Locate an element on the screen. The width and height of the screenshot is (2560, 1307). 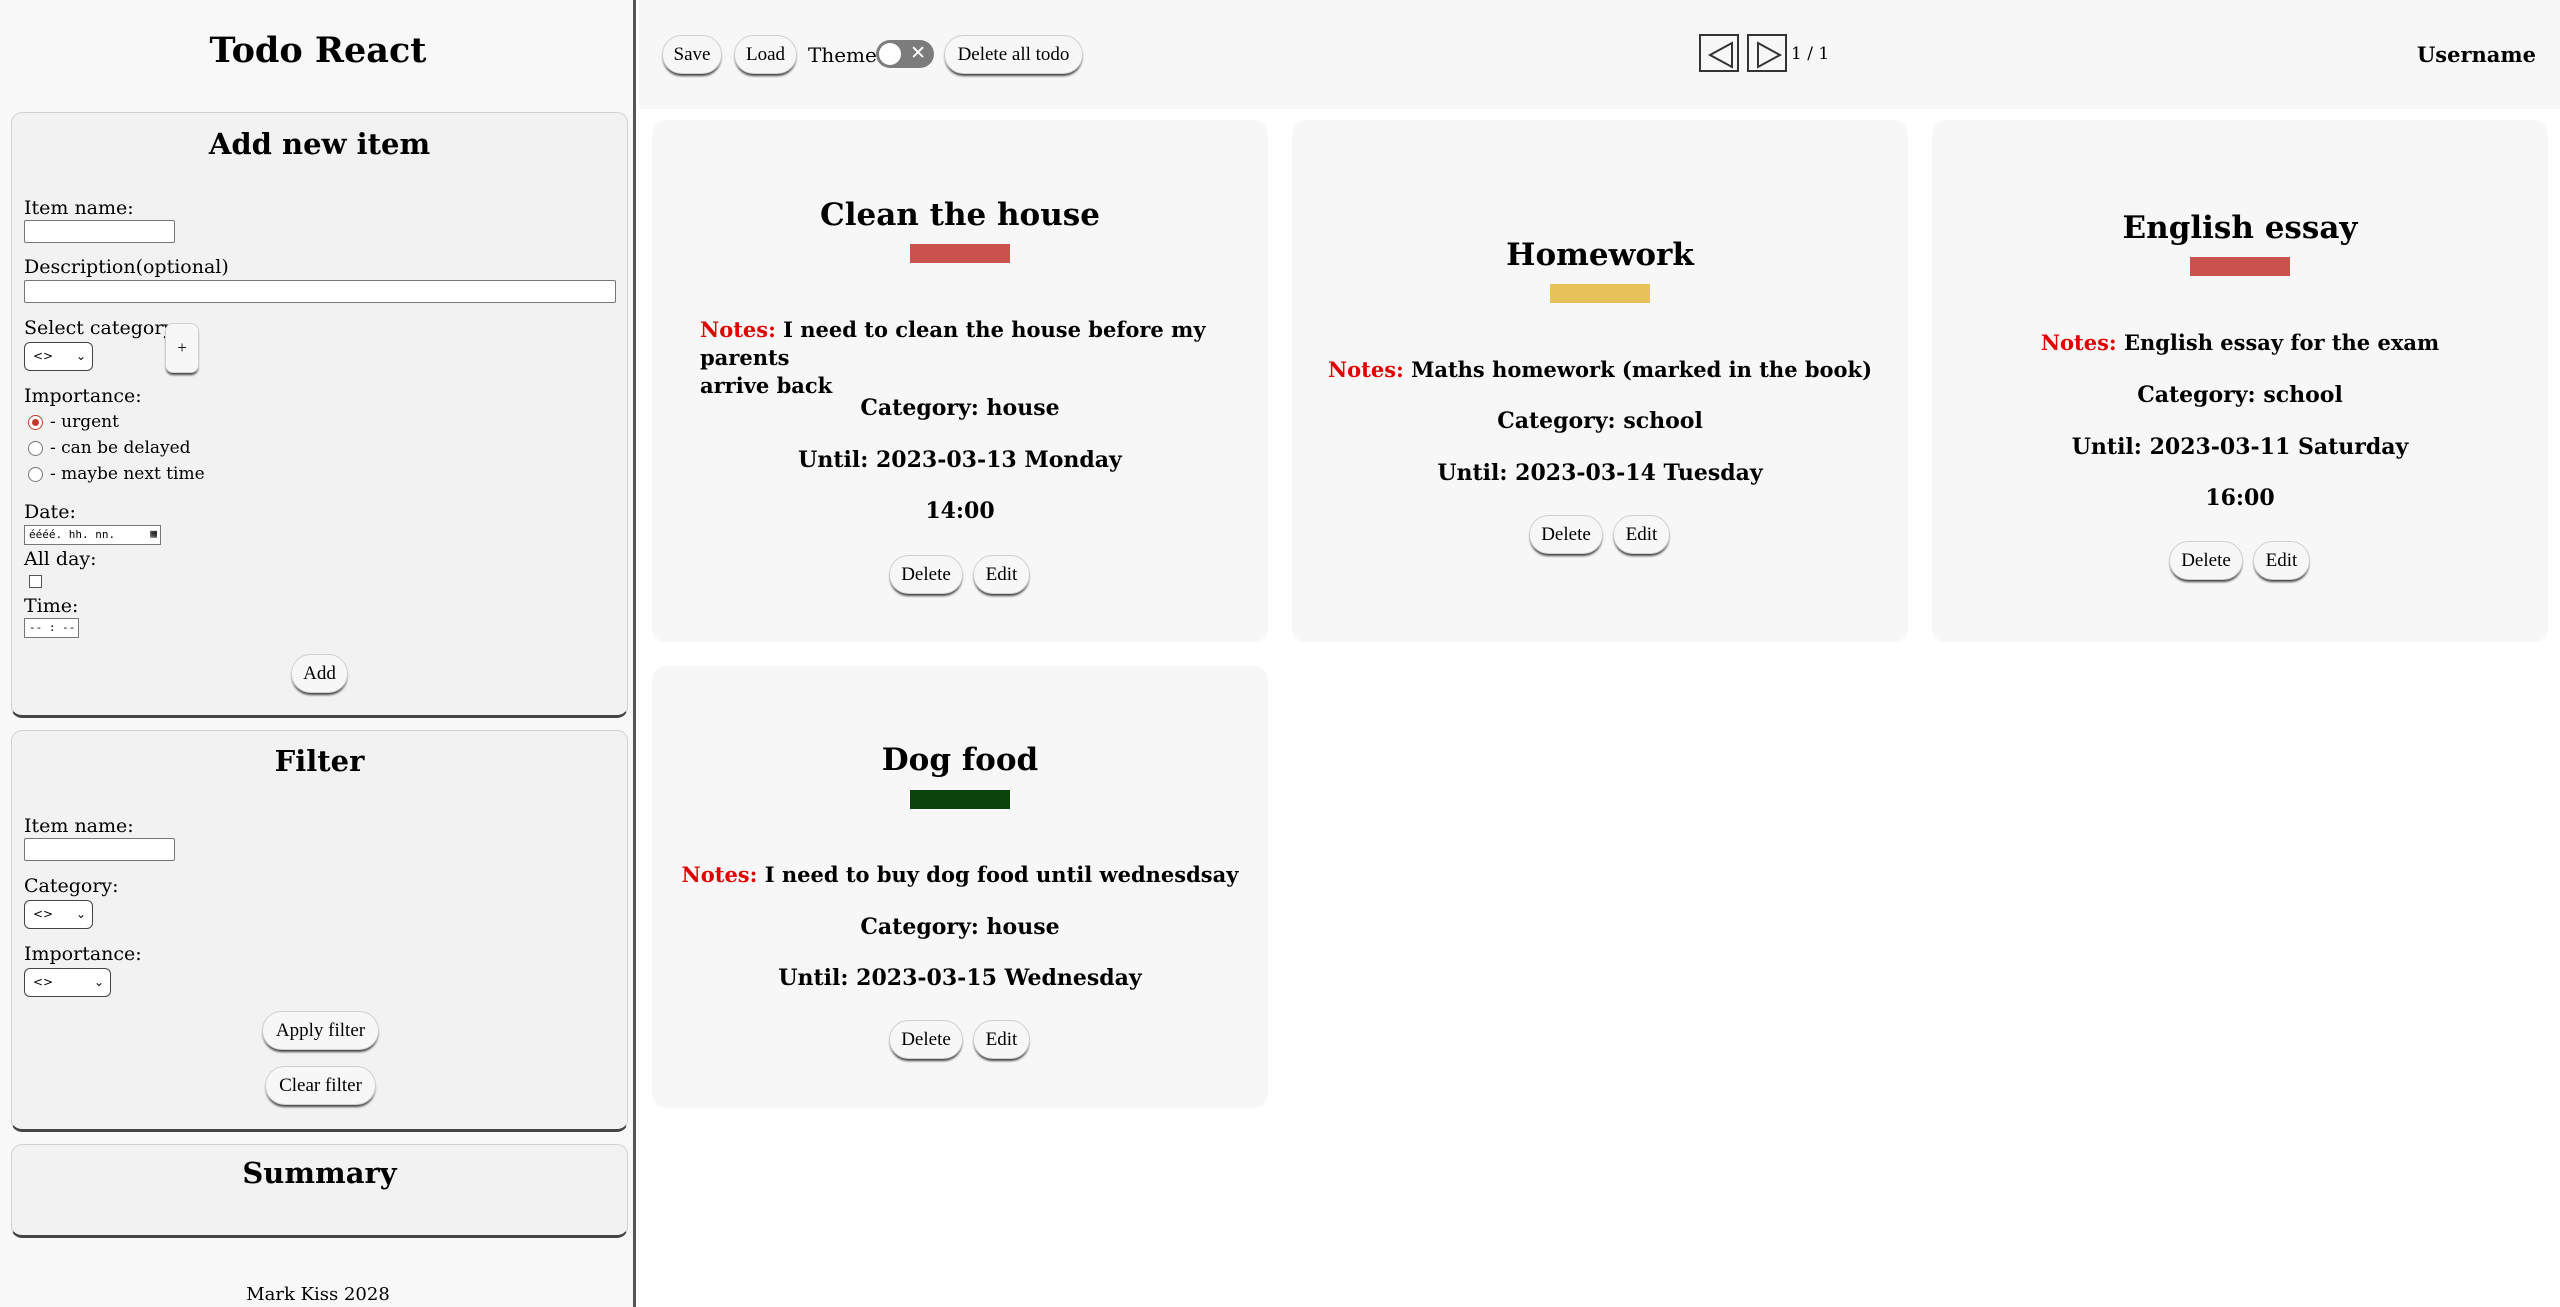
theme-toggle: ✕ is located at coordinates (905, 54).